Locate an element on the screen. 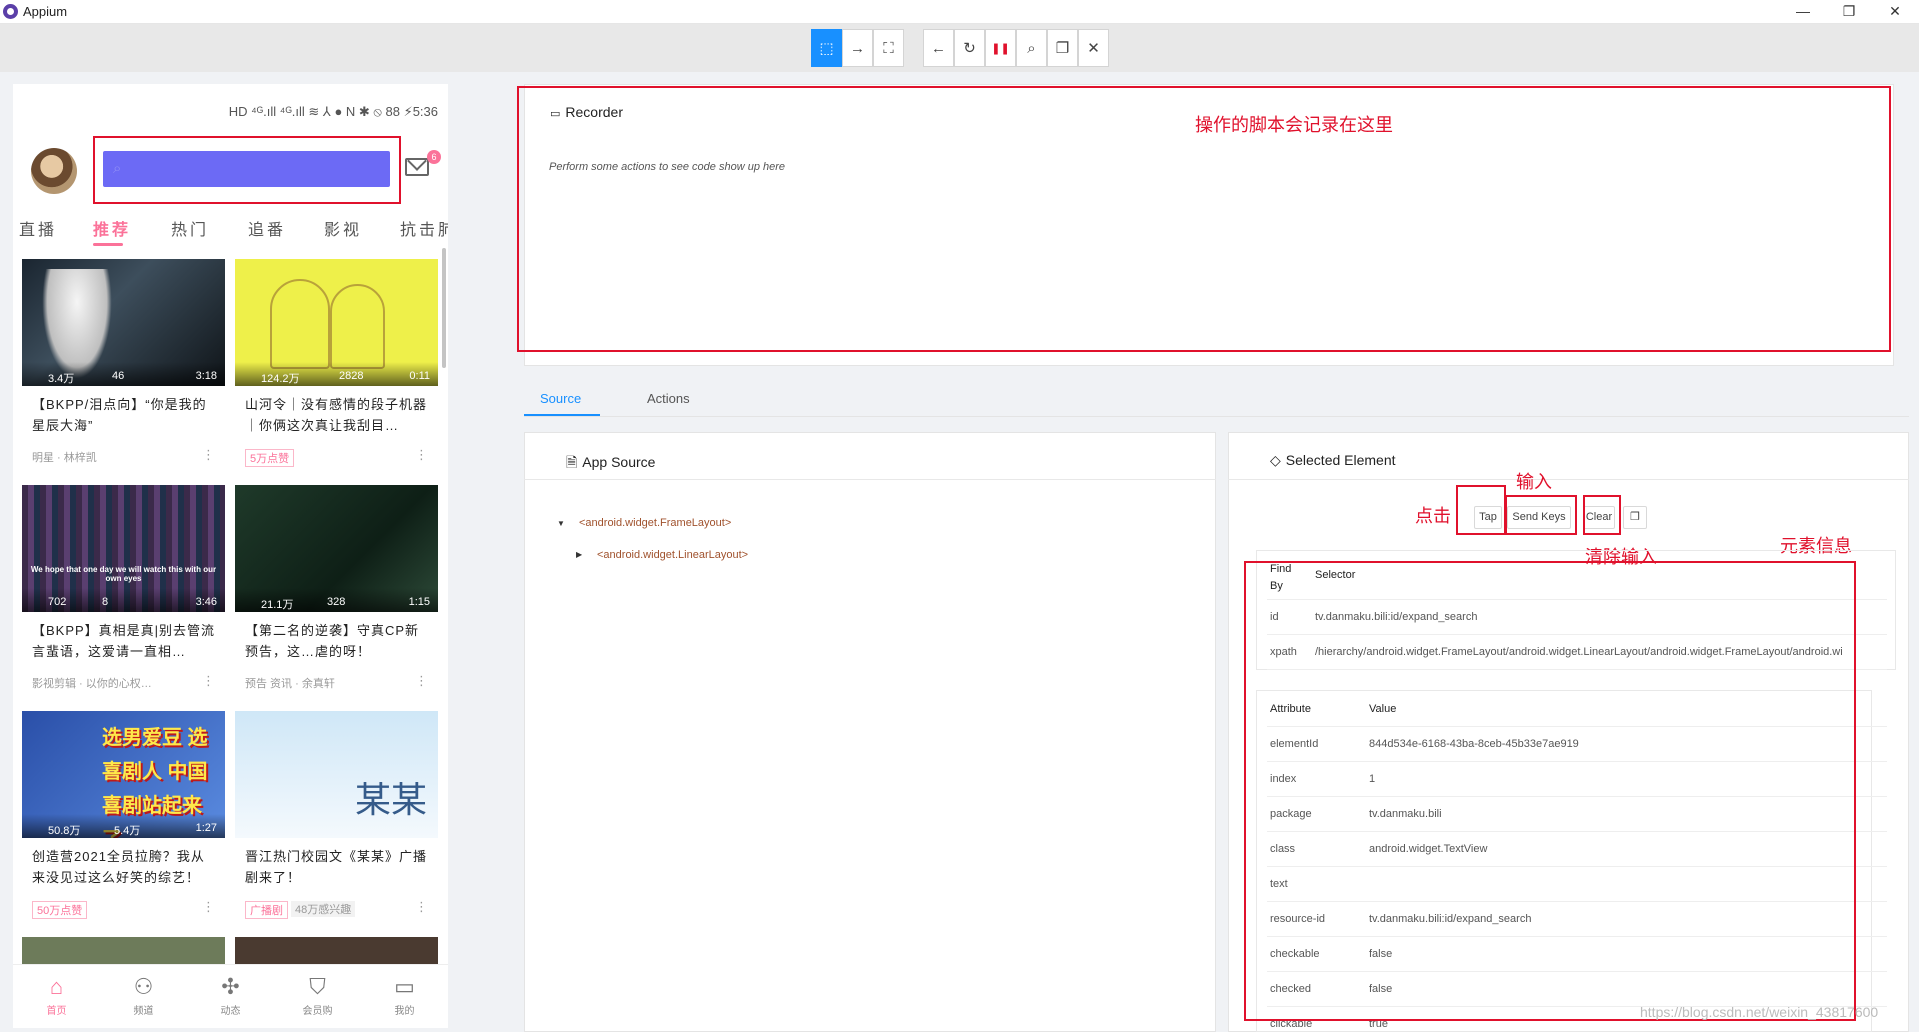  restore-button: ❐ is located at coordinates (1849, 12).